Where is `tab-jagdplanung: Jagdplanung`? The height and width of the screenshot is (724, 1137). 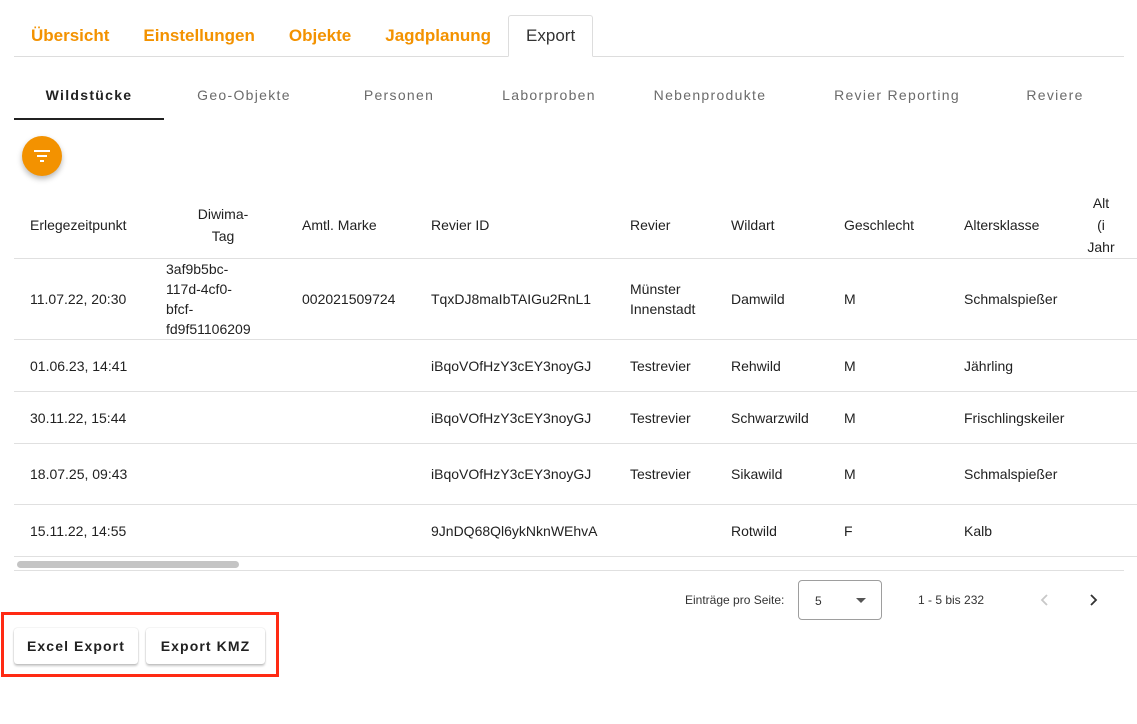
tab-jagdplanung: Jagdplanung is located at coordinates (438, 35).